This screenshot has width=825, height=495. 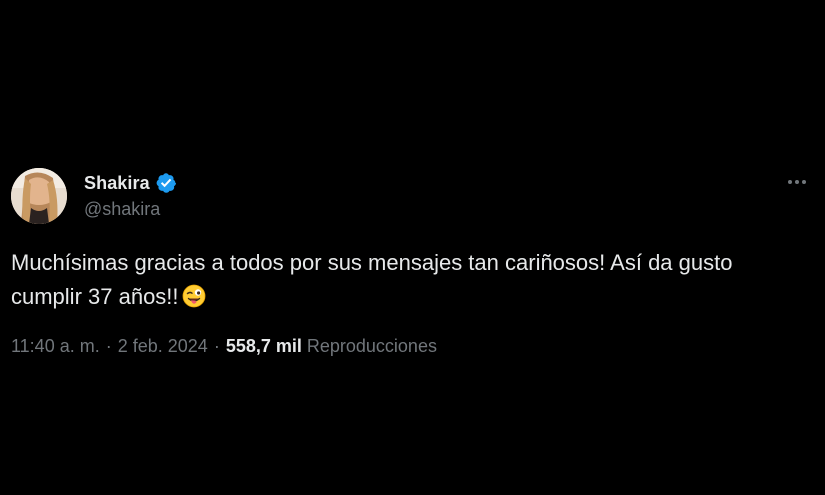 What do you see at coordinates (55, 346) in the screenshot?
I see `tweet-time: 11:40 a. m.` at bounding box center [55, 346].